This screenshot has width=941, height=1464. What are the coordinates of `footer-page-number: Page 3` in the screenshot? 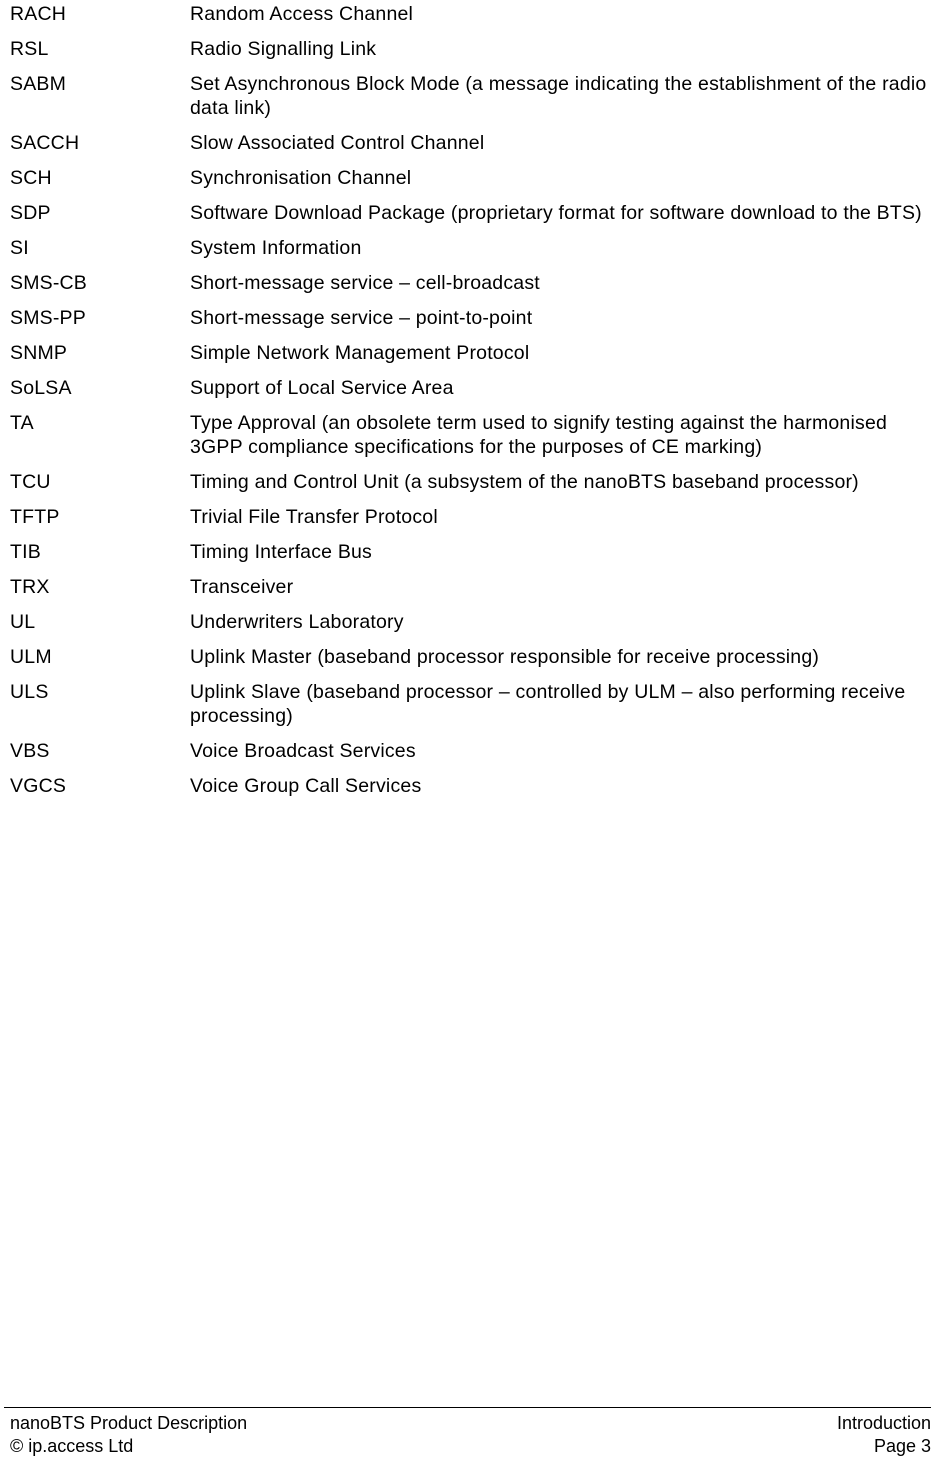 It's located at (902, 1446).